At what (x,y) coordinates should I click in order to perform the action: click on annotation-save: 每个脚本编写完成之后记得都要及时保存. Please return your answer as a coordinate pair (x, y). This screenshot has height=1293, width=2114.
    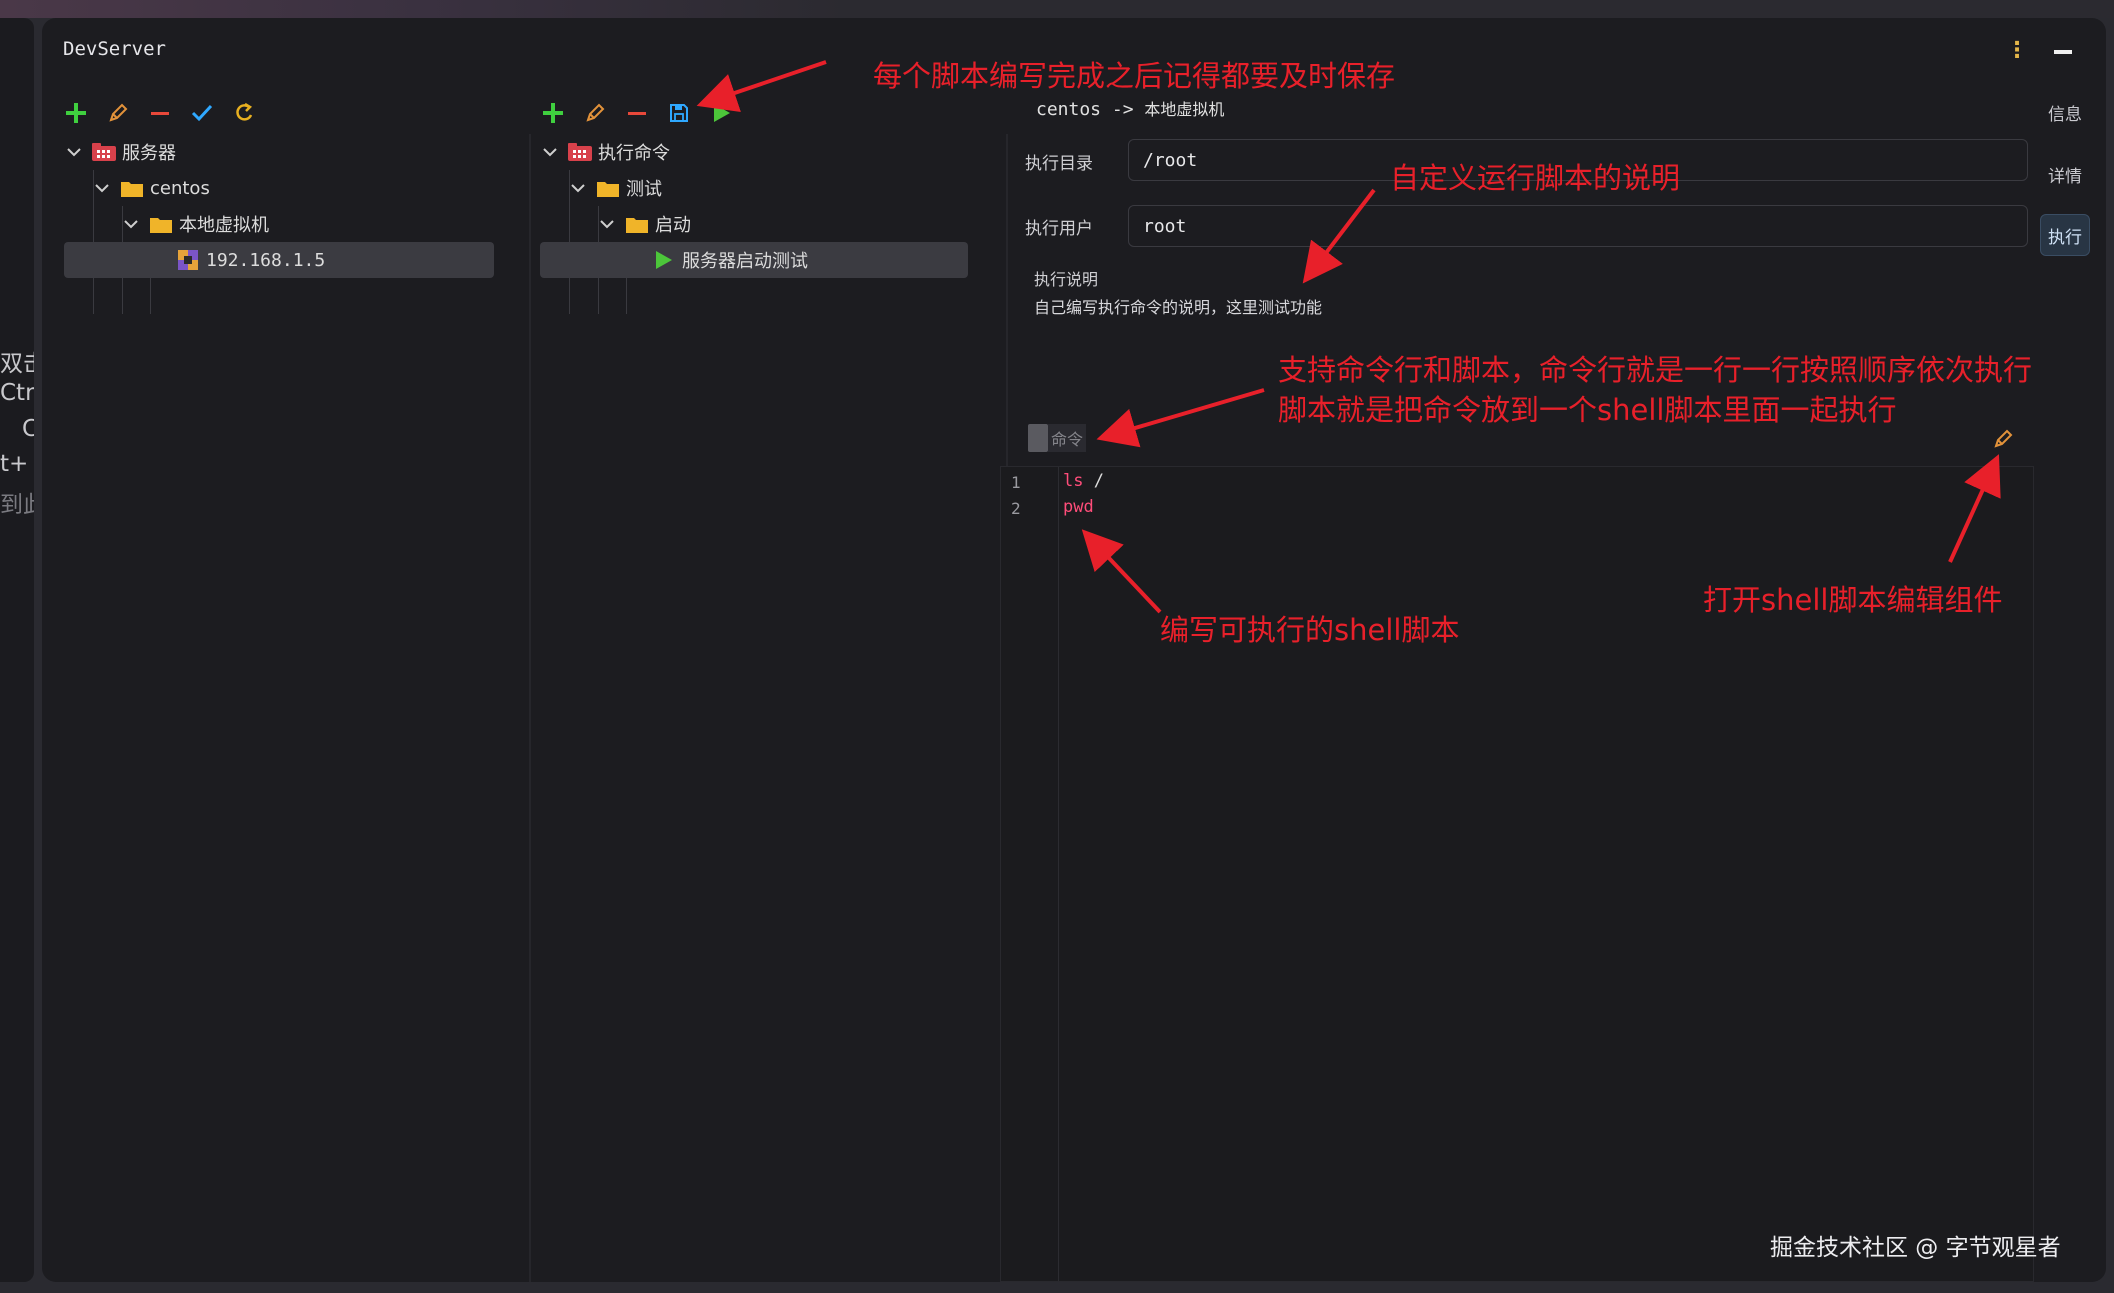
    Looking at the image, I should click on (1134, 76).